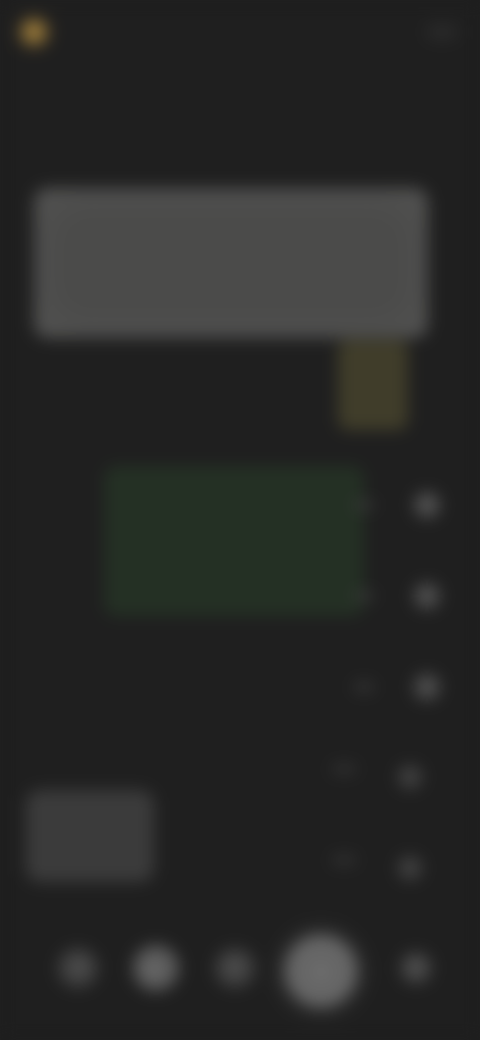 Image resolution: width=480 pixels, height=1040 pixels. I want to click on menu-icon: ☰, so click(416, 968).